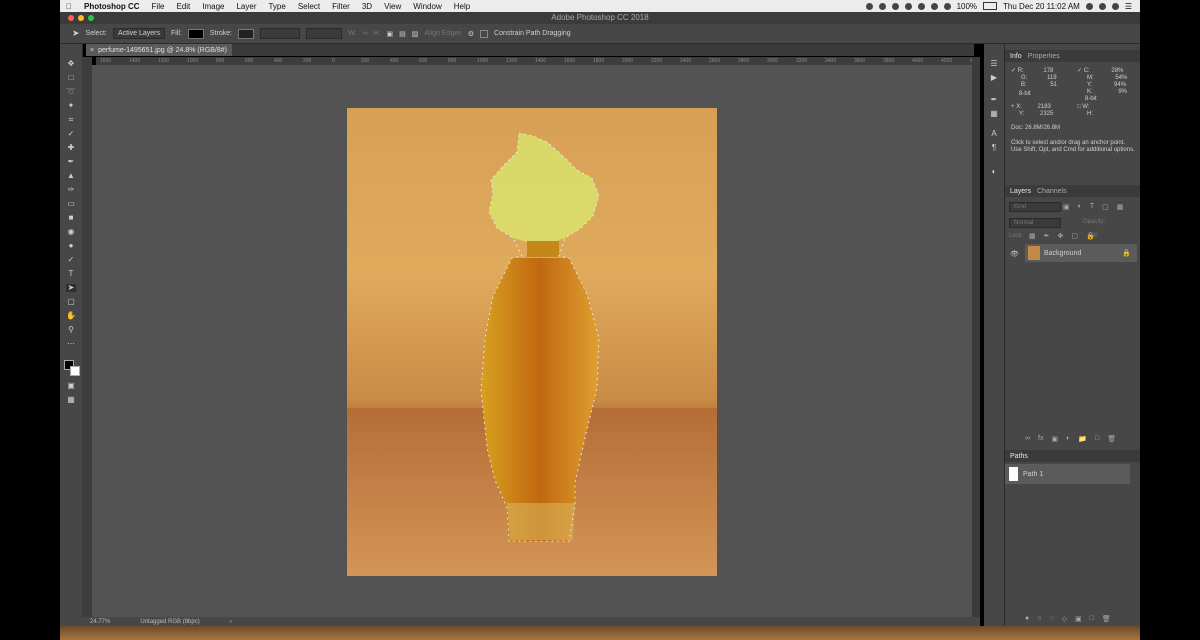 The height and width of the screenshot is (640, 1200). Describe the element at coordinates (1082, 439) in the screenshot. I see `new-group-icon: 📁` at that location.